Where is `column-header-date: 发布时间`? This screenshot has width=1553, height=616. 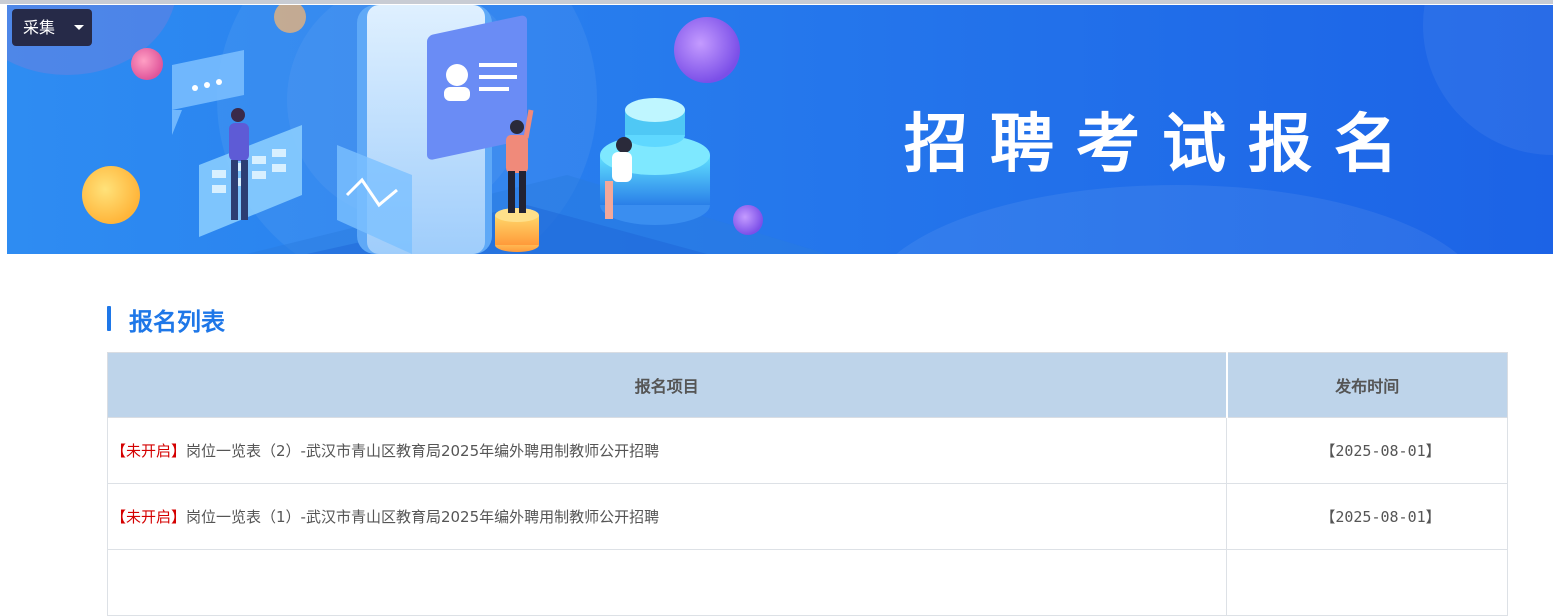
column-header-date: 发布时间 is located at coordinates (1367, 385).